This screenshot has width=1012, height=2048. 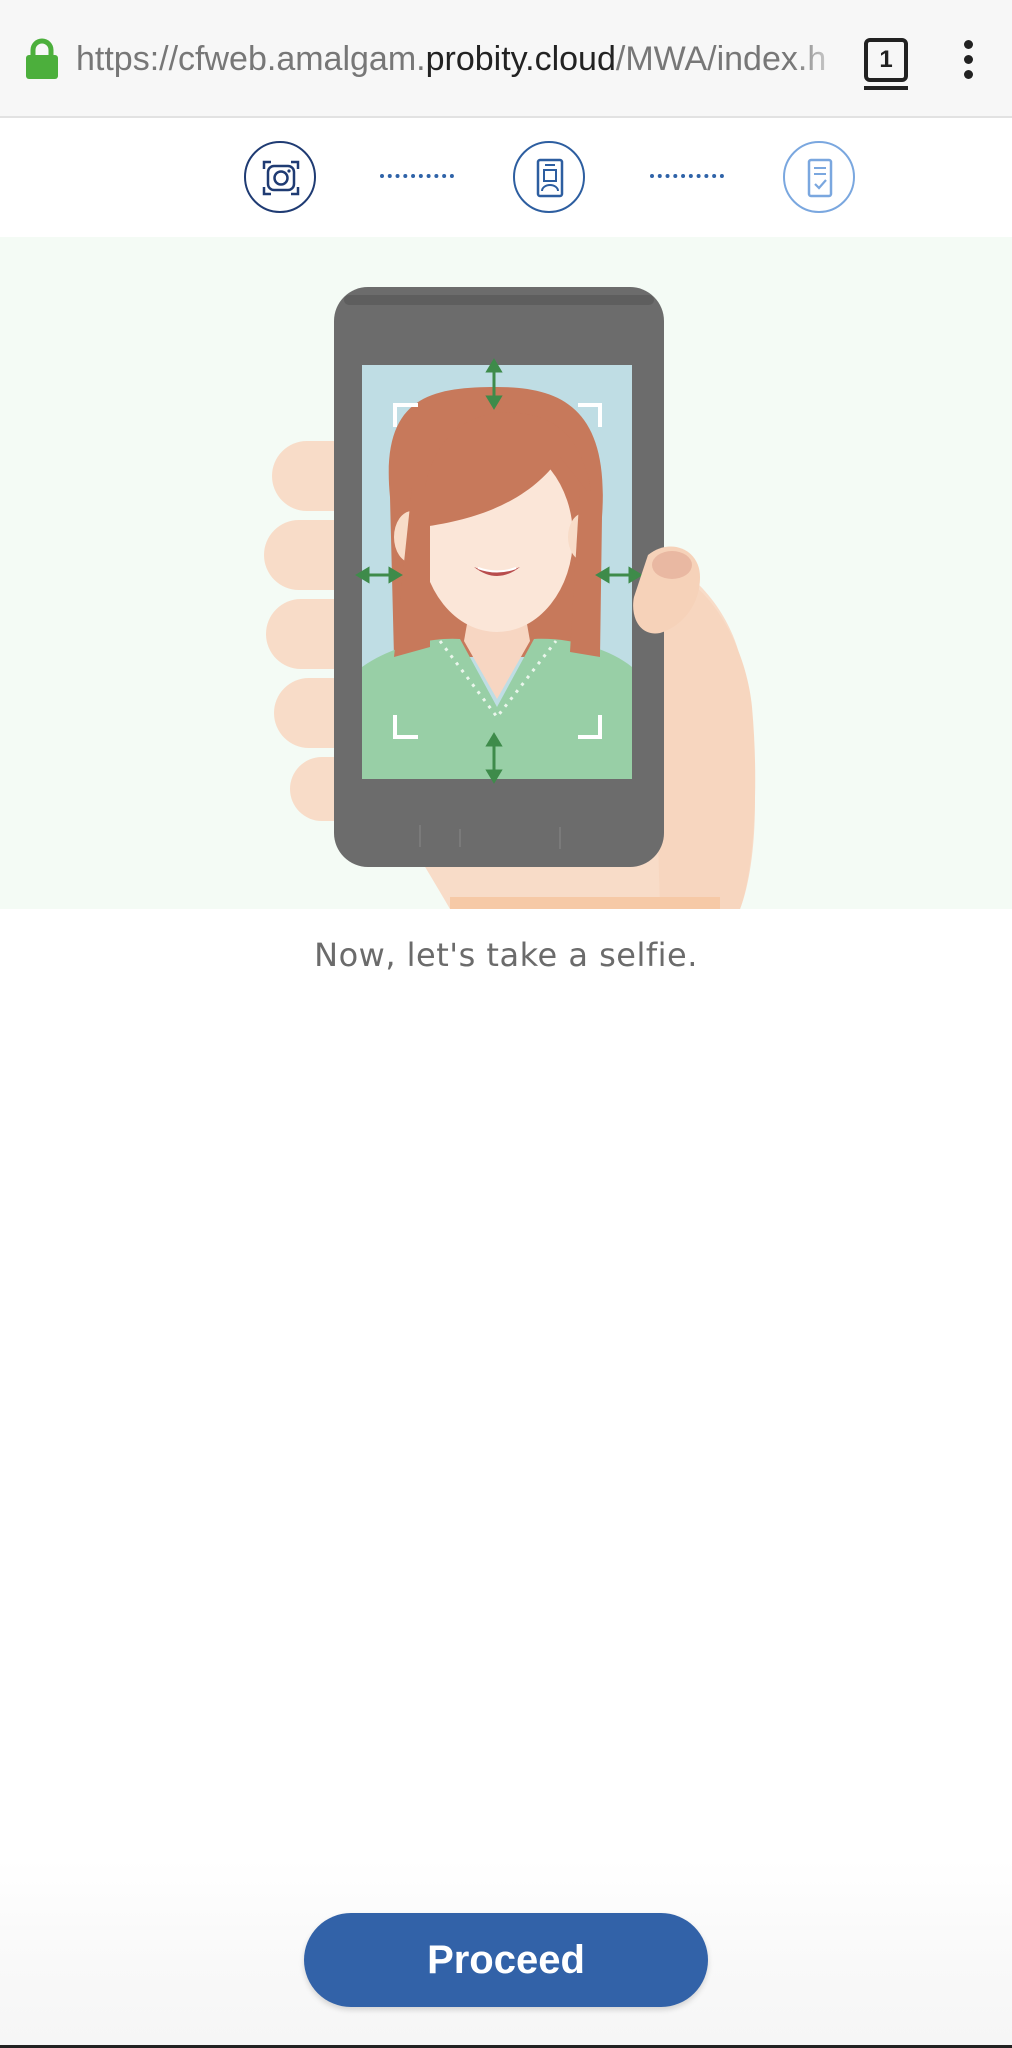 I want to click on step-review, so click(x=819, y=177).